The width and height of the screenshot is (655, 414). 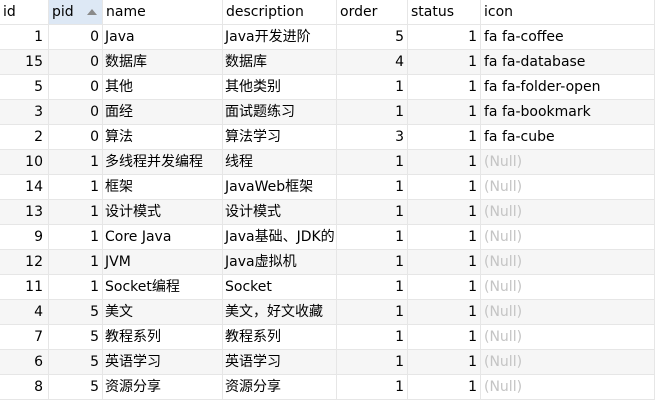 What do you see at coordinates (568, 12) in the screenshot?
I see `column-header-icon: icon` at bounding box center [568, 12].